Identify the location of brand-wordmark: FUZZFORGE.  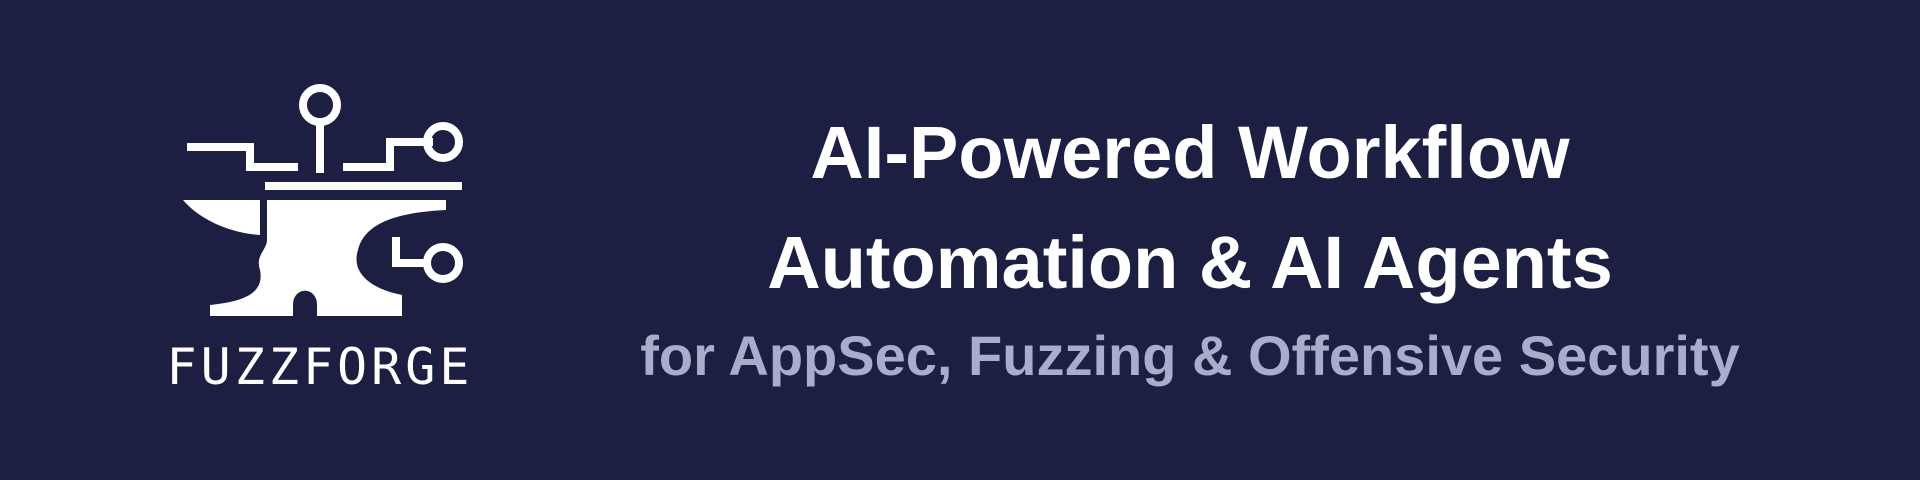
(320, 367).